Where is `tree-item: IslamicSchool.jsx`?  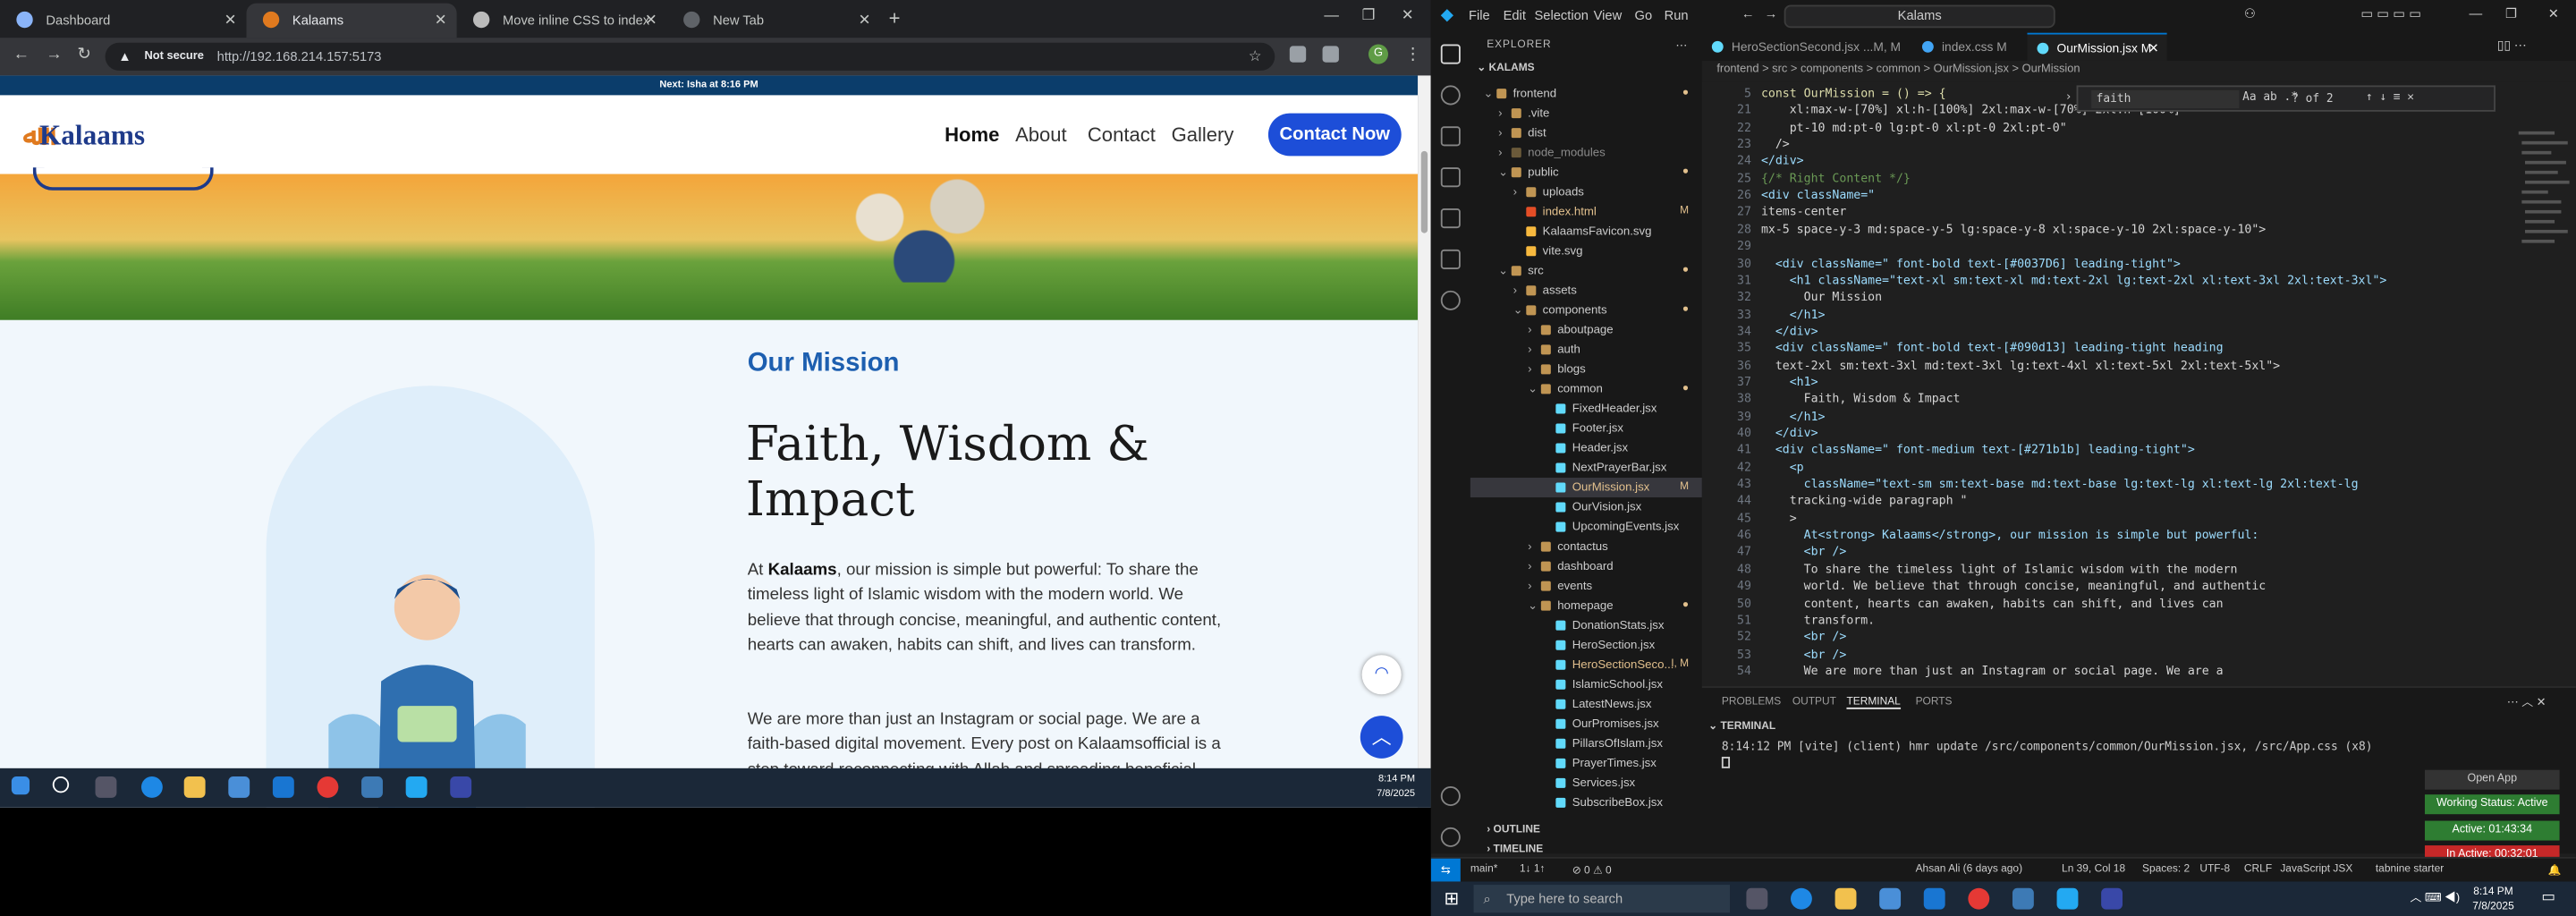 tree-item: IslamicSchool.jsx is located at coordinates (1586, 684).